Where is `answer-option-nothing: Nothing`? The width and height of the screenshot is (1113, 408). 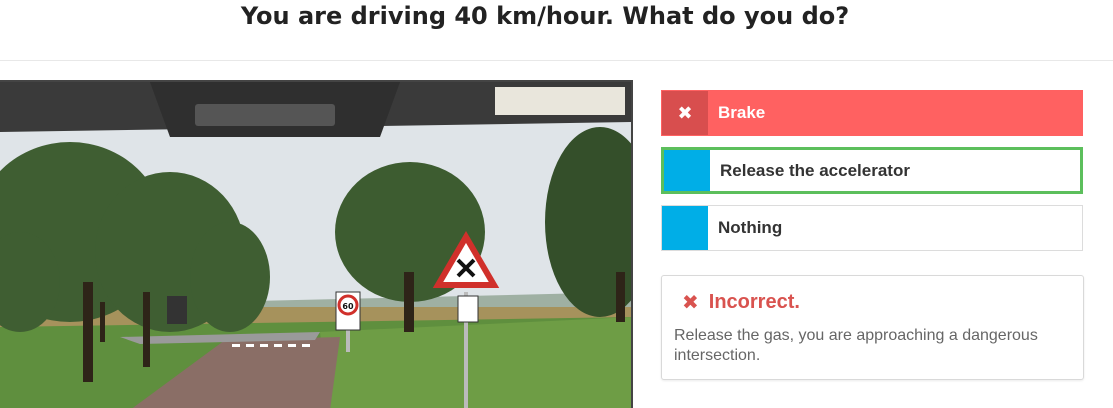
answer-option-nothing: Nothing is located at coordinates (872, 228).